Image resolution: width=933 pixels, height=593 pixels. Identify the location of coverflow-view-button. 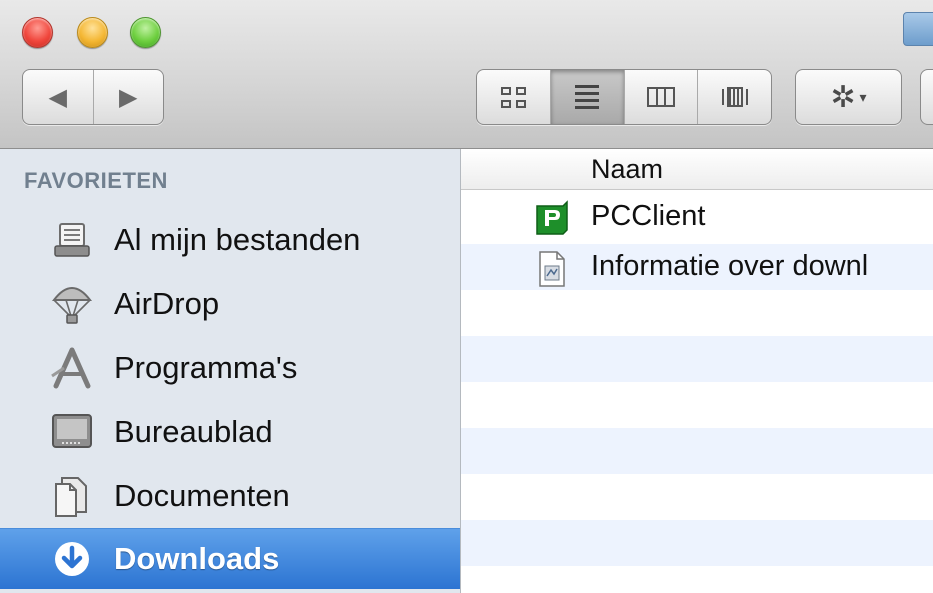
(734, 97).